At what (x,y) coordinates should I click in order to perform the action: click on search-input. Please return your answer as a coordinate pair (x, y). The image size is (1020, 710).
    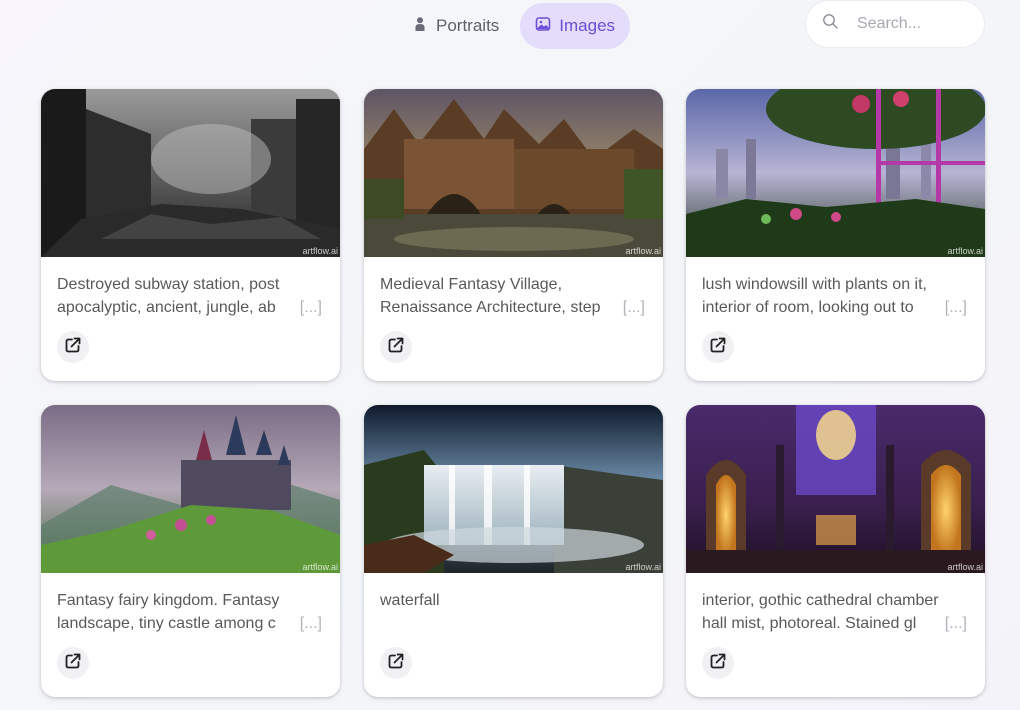
    Looking at the image, I should click on (917, 24).